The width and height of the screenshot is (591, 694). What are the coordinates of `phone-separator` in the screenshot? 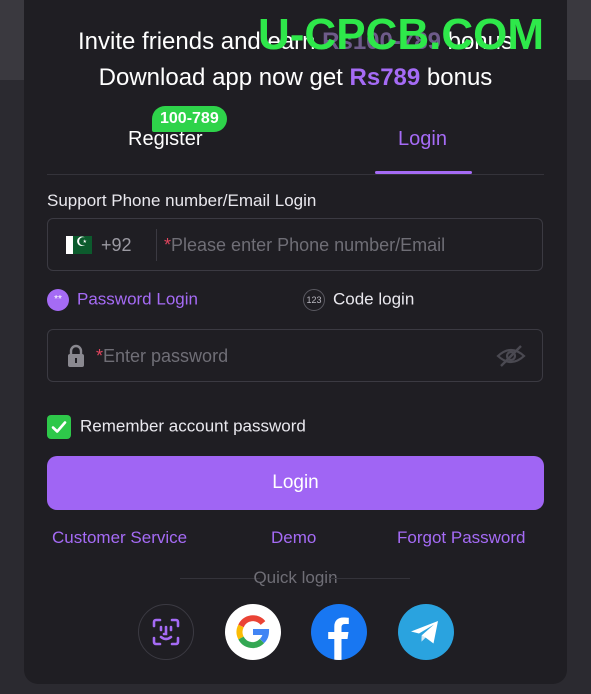 It's located at (156, 245).